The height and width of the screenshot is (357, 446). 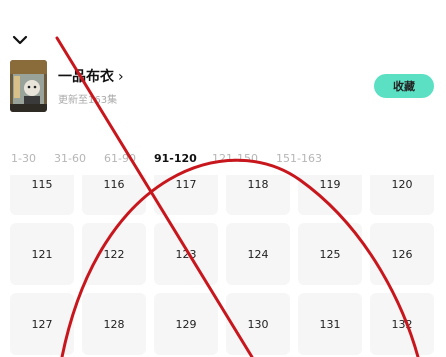 What do you see at coordinates (258, 254) in the screenshot?
I see `episode-cell: 124` at bounding box center [258, 254].